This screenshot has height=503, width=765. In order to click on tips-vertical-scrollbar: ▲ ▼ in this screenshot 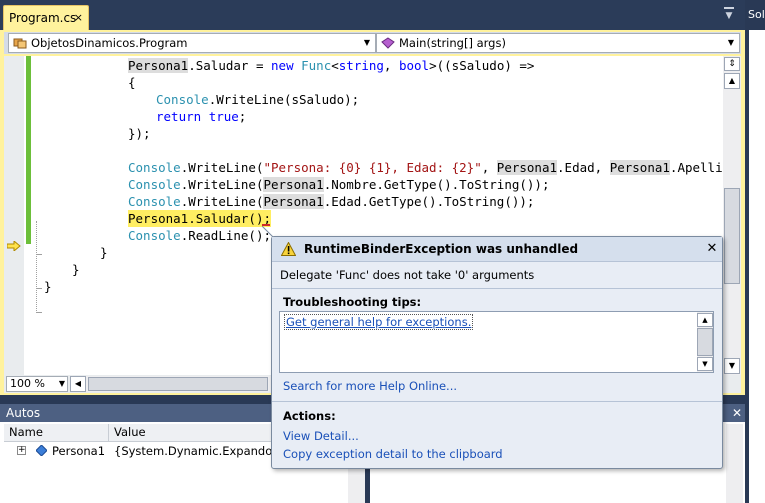, I will do `click(705, 342)`.